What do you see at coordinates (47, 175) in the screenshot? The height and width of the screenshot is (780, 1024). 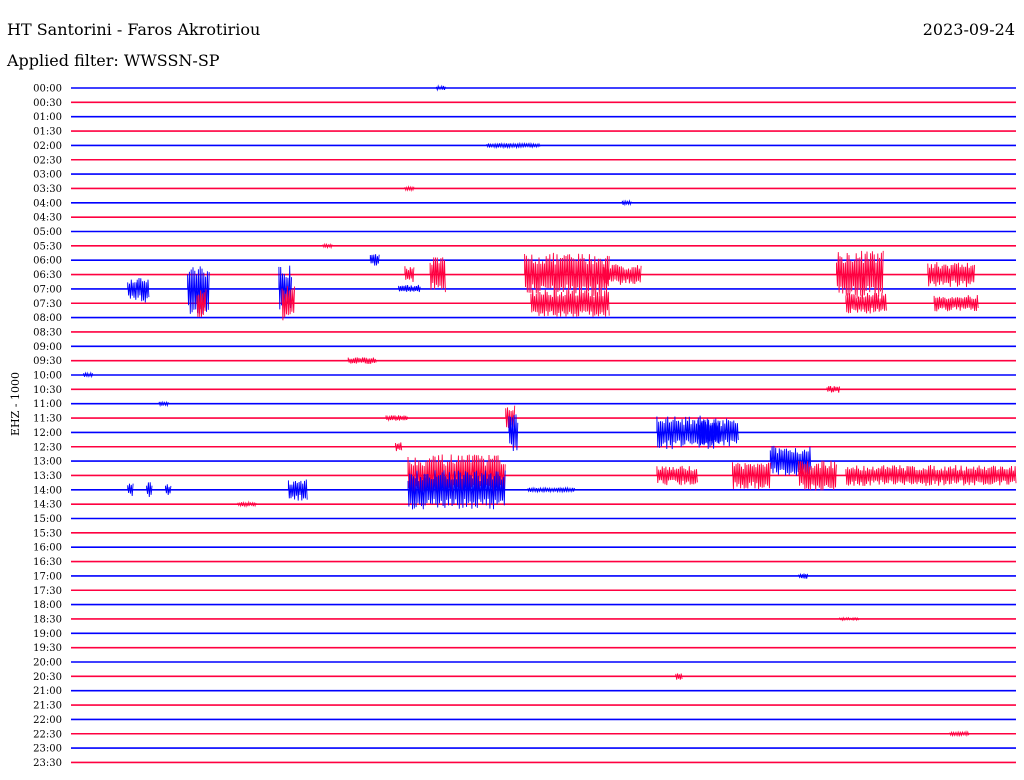 I see `row-time-label: 03:00` at bounding box center [47, 175].